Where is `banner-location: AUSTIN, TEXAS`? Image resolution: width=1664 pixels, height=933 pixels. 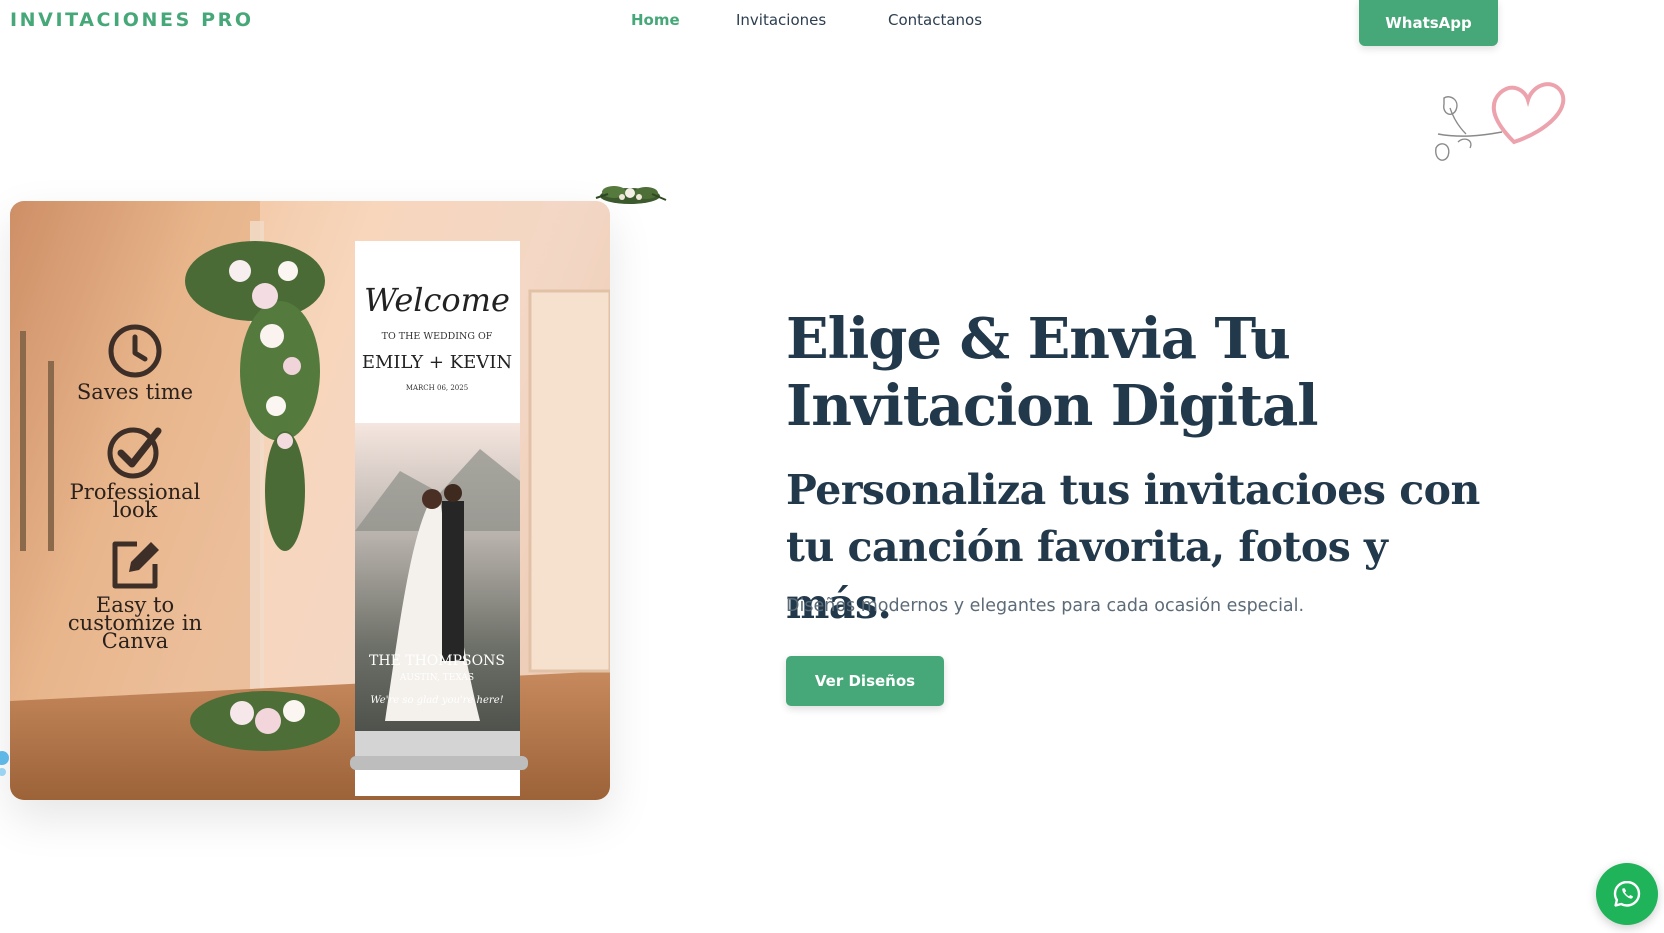
banner-location: AUSTIN, TEXAS is located at coordinates (436, 678).